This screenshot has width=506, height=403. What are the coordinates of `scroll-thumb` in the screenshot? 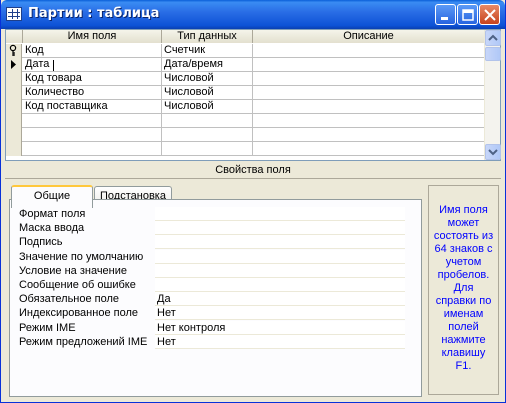 It's located at (493, 54).